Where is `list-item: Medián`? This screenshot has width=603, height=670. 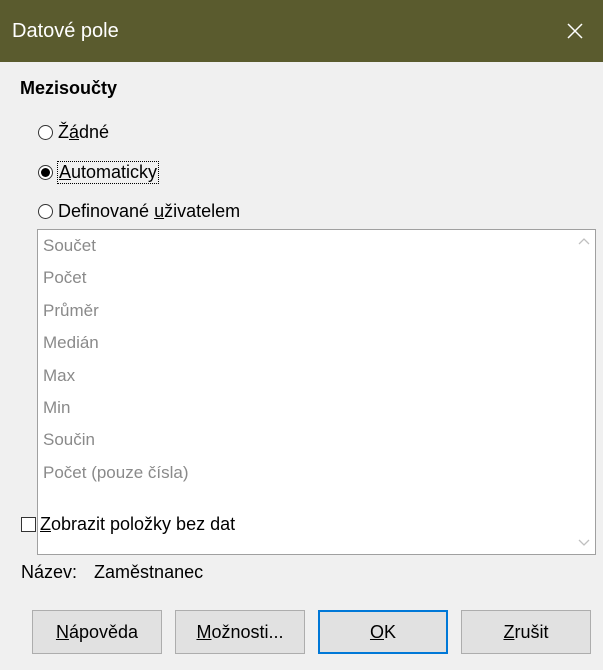
list-item: Medián is located at coordinates (305, 343).